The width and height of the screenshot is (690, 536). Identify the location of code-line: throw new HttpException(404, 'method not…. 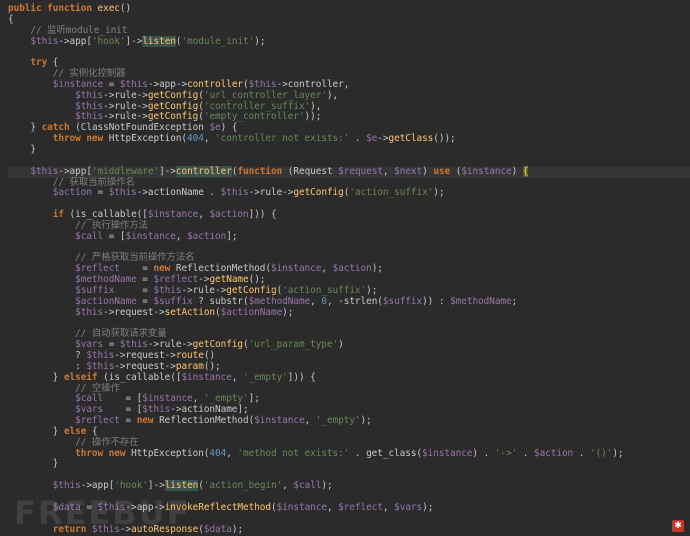
(349, 453).